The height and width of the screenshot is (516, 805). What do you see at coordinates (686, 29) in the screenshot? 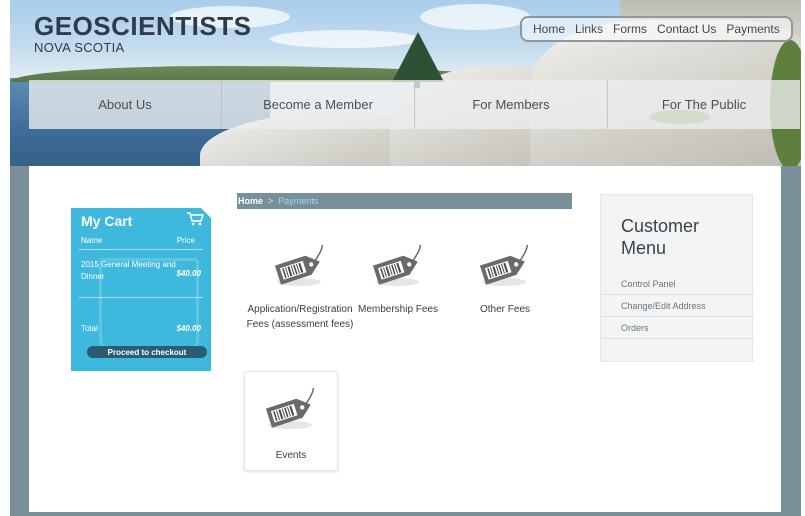
I see `top-nav-contact-us: Contact Us` at bounding box center [686, 29].